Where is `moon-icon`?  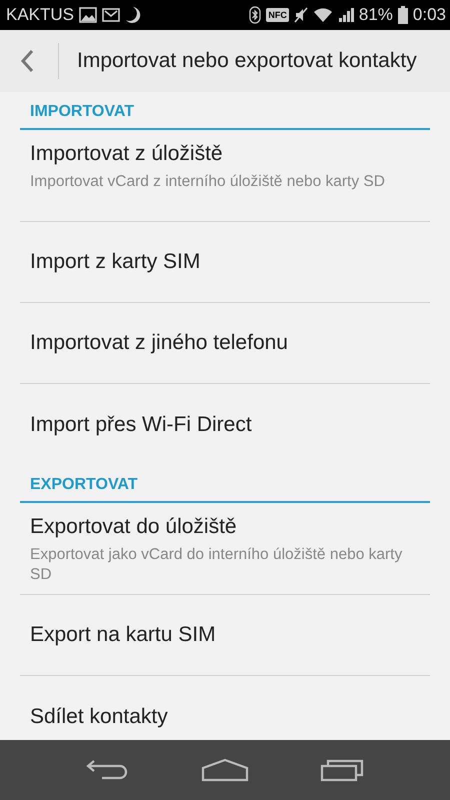
moon-icon is located at coordinates (133, 15).